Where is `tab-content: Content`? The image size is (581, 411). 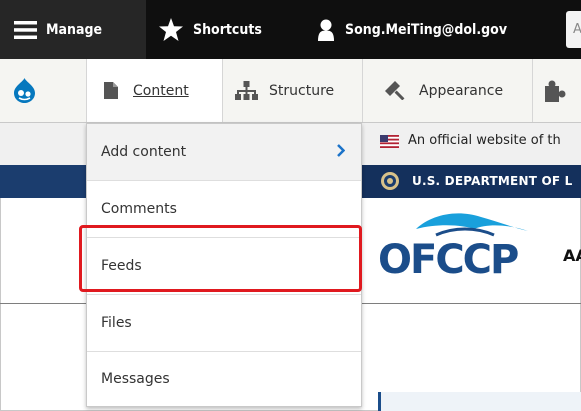 tab-content: Content is located at coordinates (154, 90).